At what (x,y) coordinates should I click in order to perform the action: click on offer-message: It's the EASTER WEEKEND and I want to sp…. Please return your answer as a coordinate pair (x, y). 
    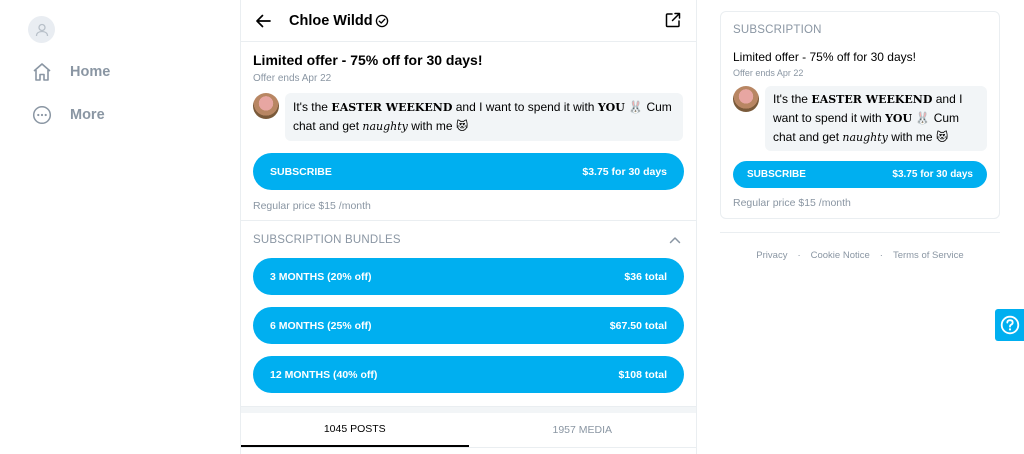
    Looking at the image, I should click on (468, 117).